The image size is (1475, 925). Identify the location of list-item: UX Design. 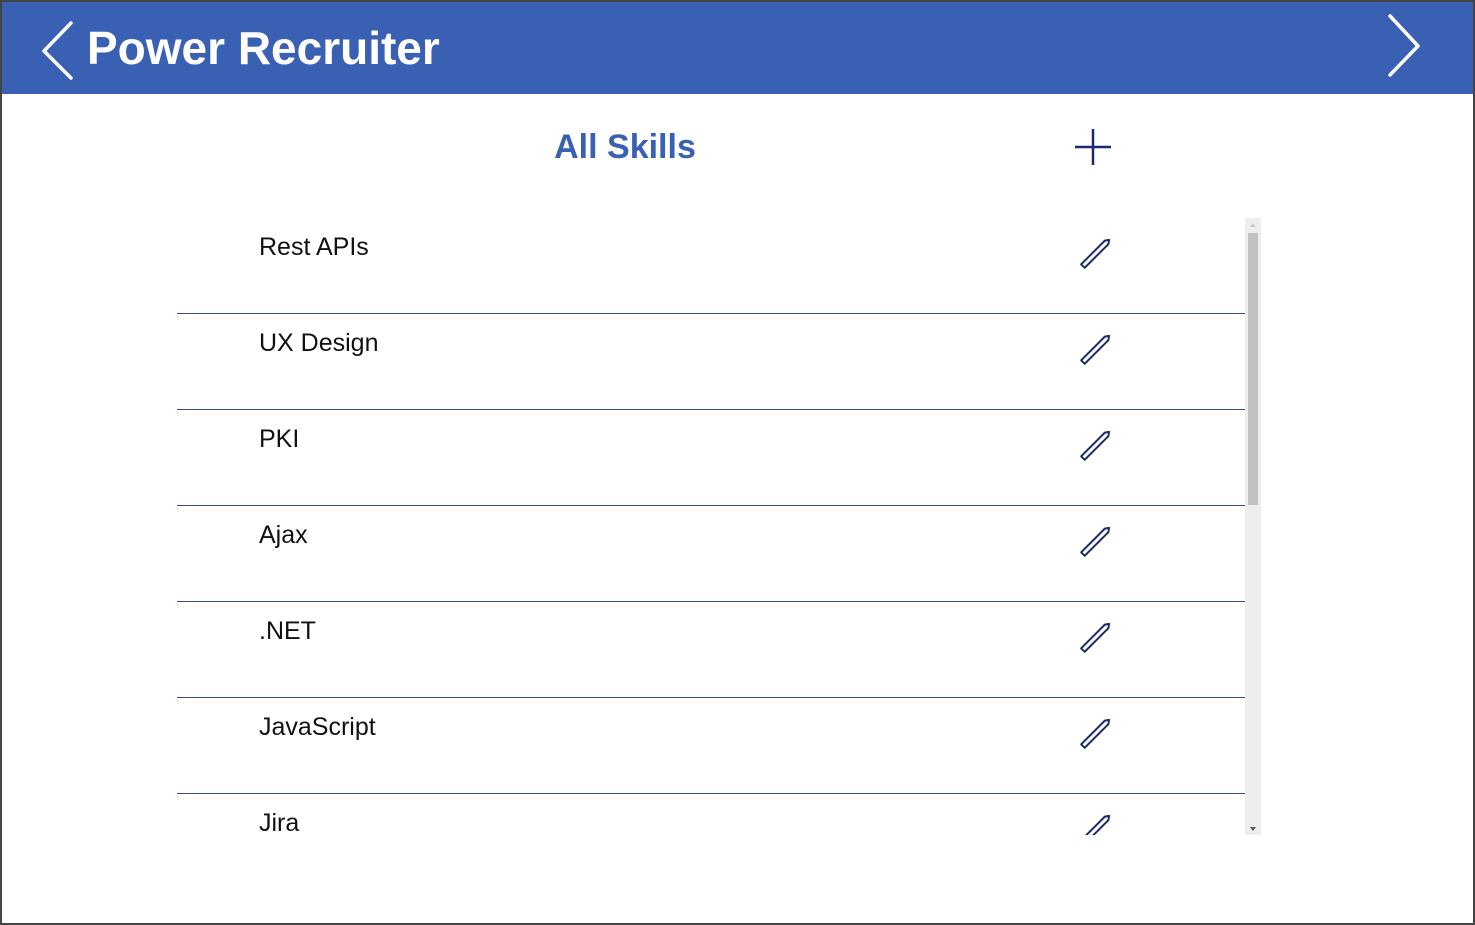
(711, 362).